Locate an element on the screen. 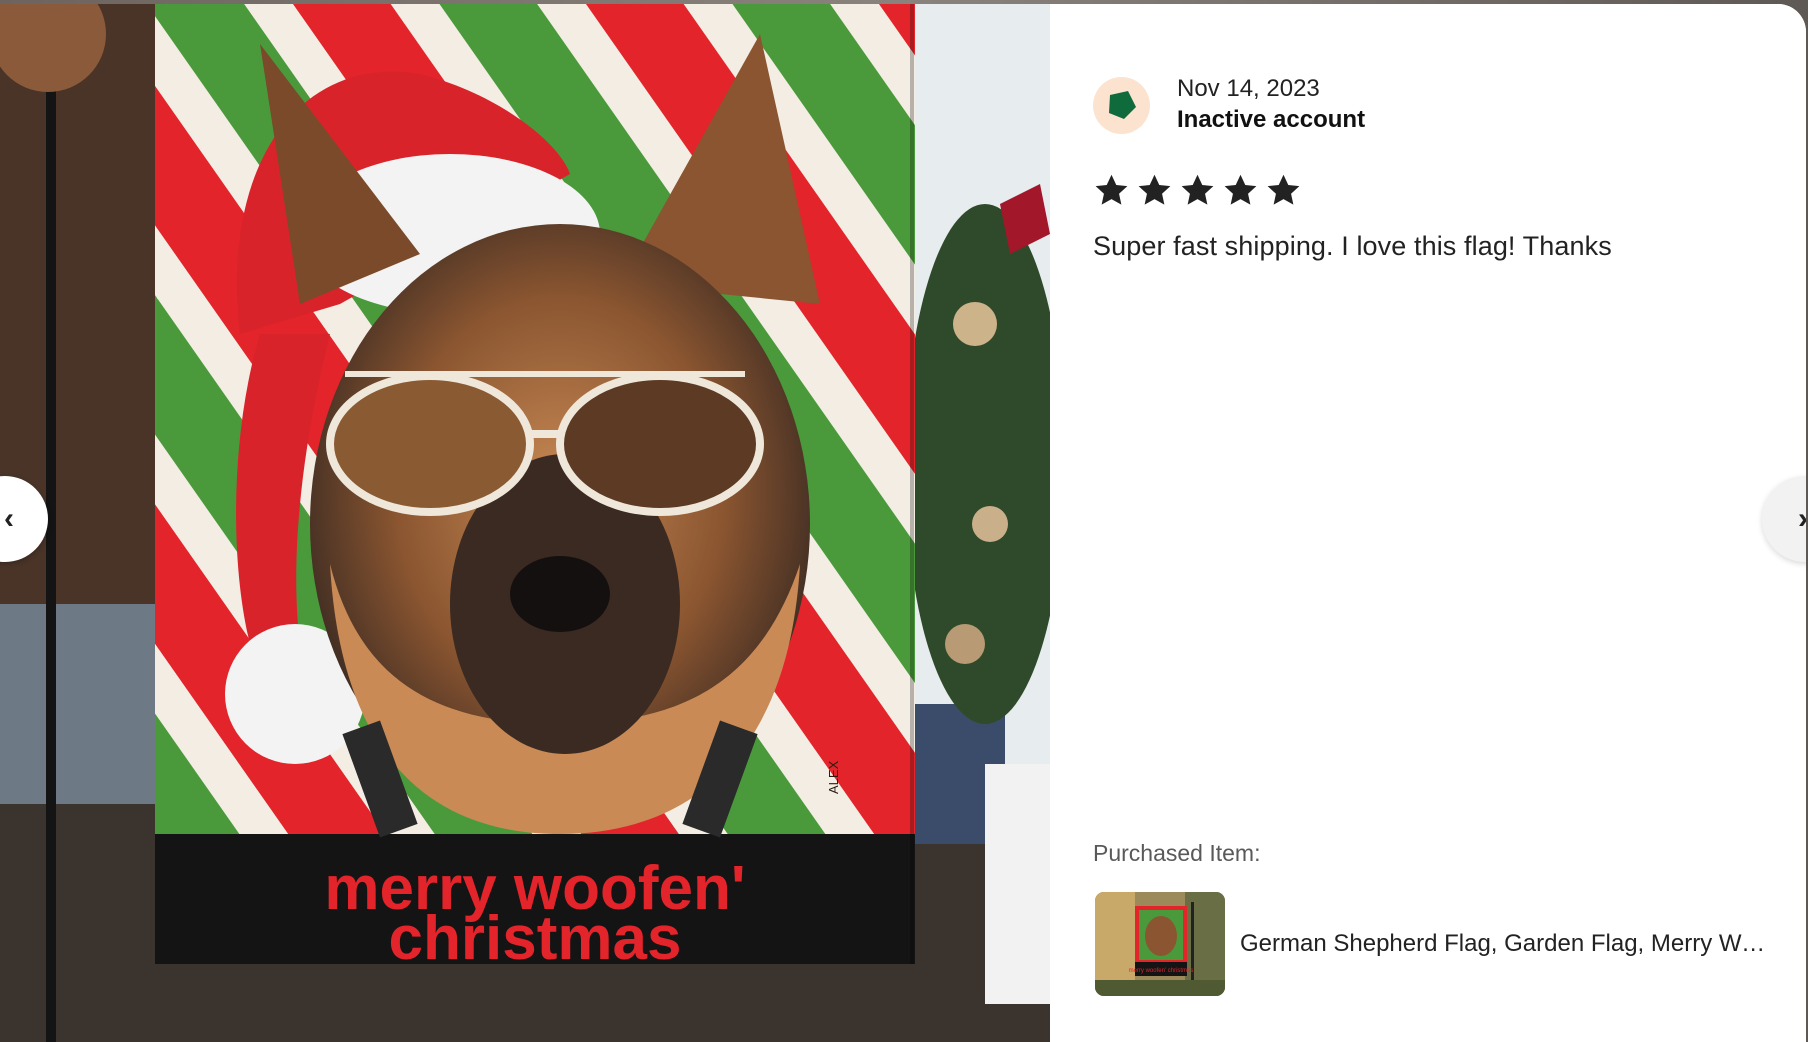  reviewer-header: Nov 14, 2023 Inactive account is located at coordinates (1229, 105).